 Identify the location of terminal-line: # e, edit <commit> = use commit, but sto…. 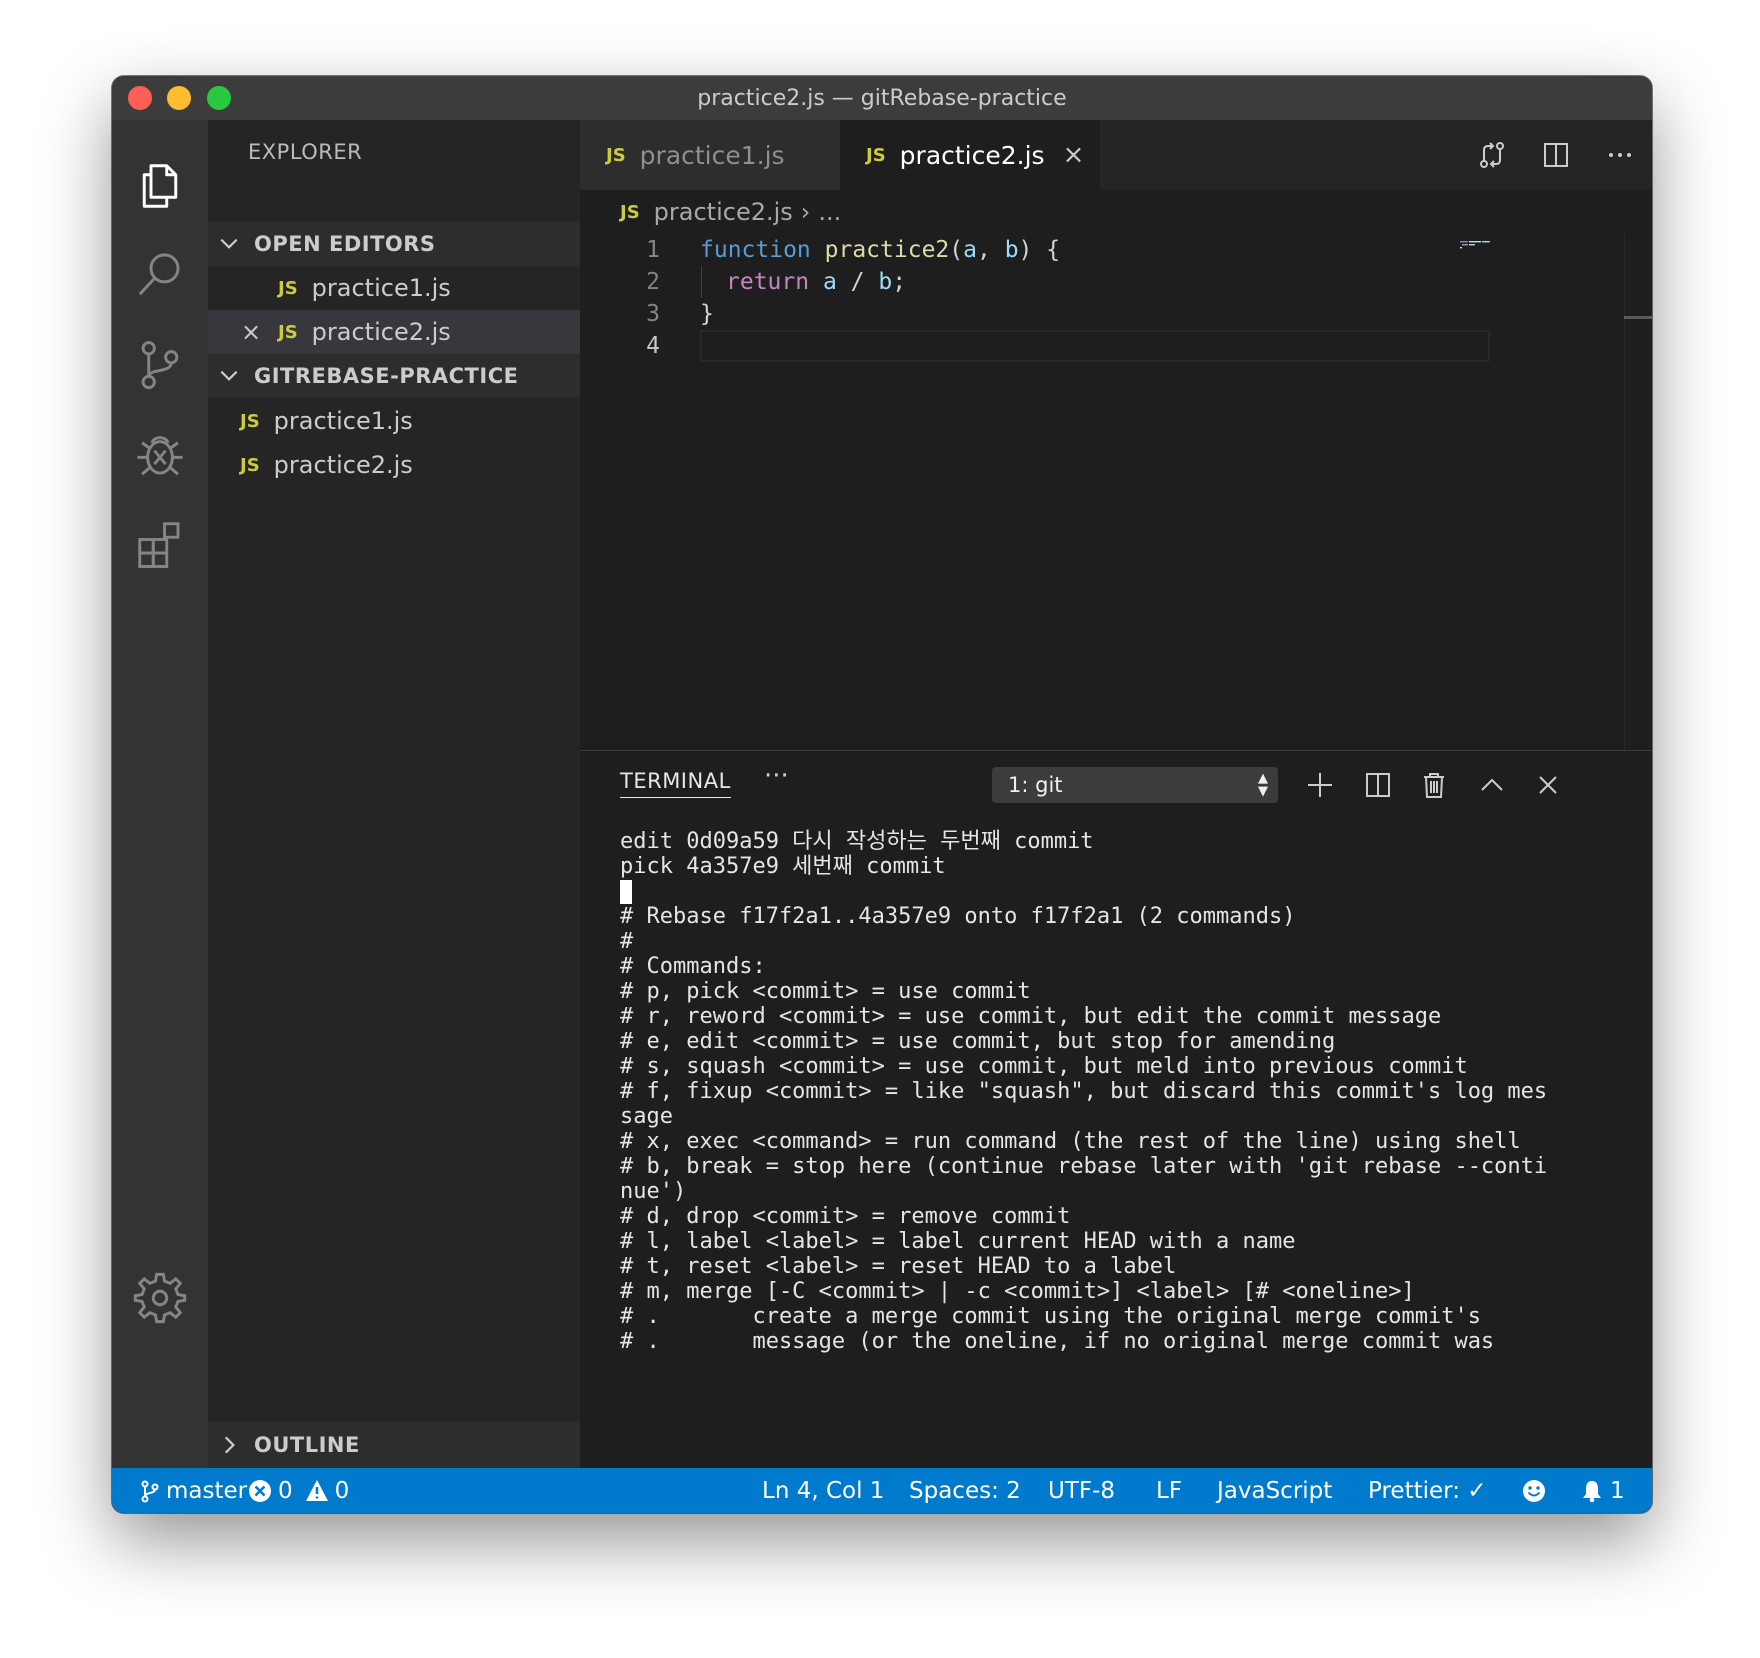
(978, 1041).